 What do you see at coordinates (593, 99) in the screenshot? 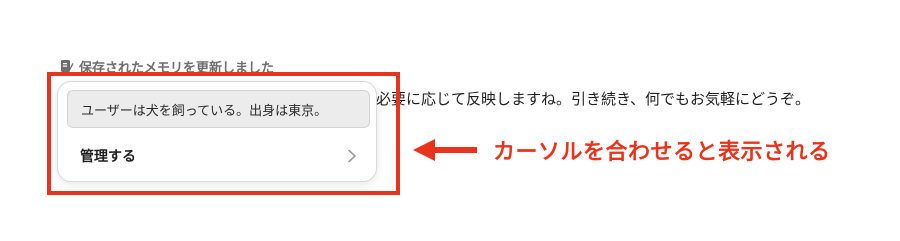
I see `assistant-message-text: 必要に応じて反映しますね。引き続き、何でもお気軽にどうぞ。` at bounding box center [593, 99].